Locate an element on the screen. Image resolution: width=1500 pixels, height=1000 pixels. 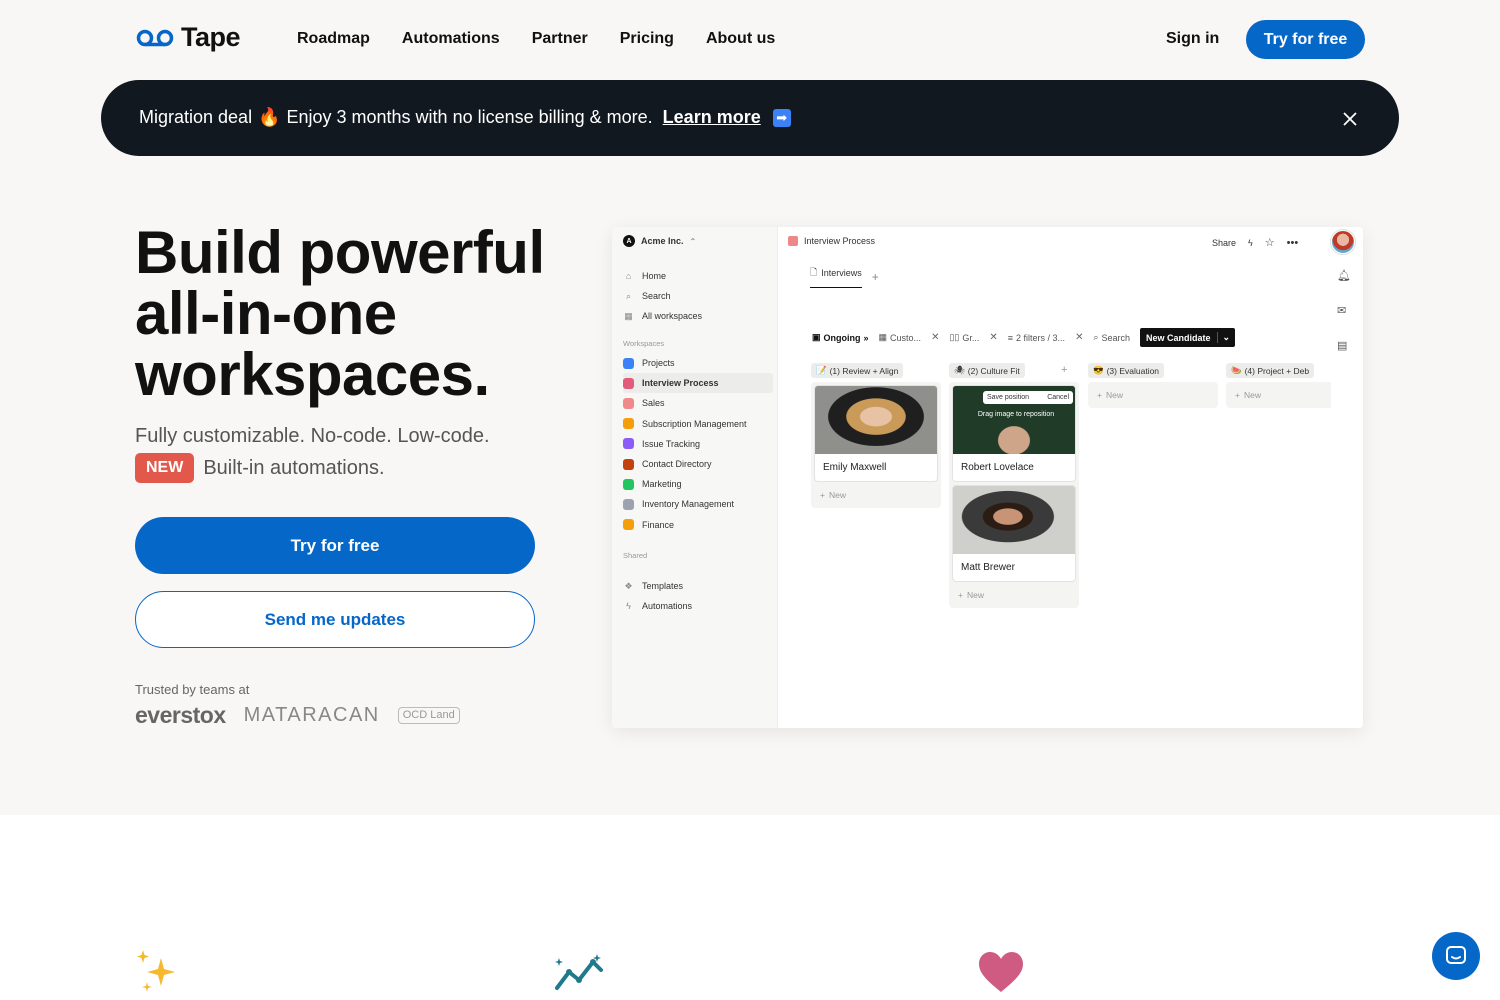
column-header: 📝 (1) Review + Align is located at coordinates (857, 370).